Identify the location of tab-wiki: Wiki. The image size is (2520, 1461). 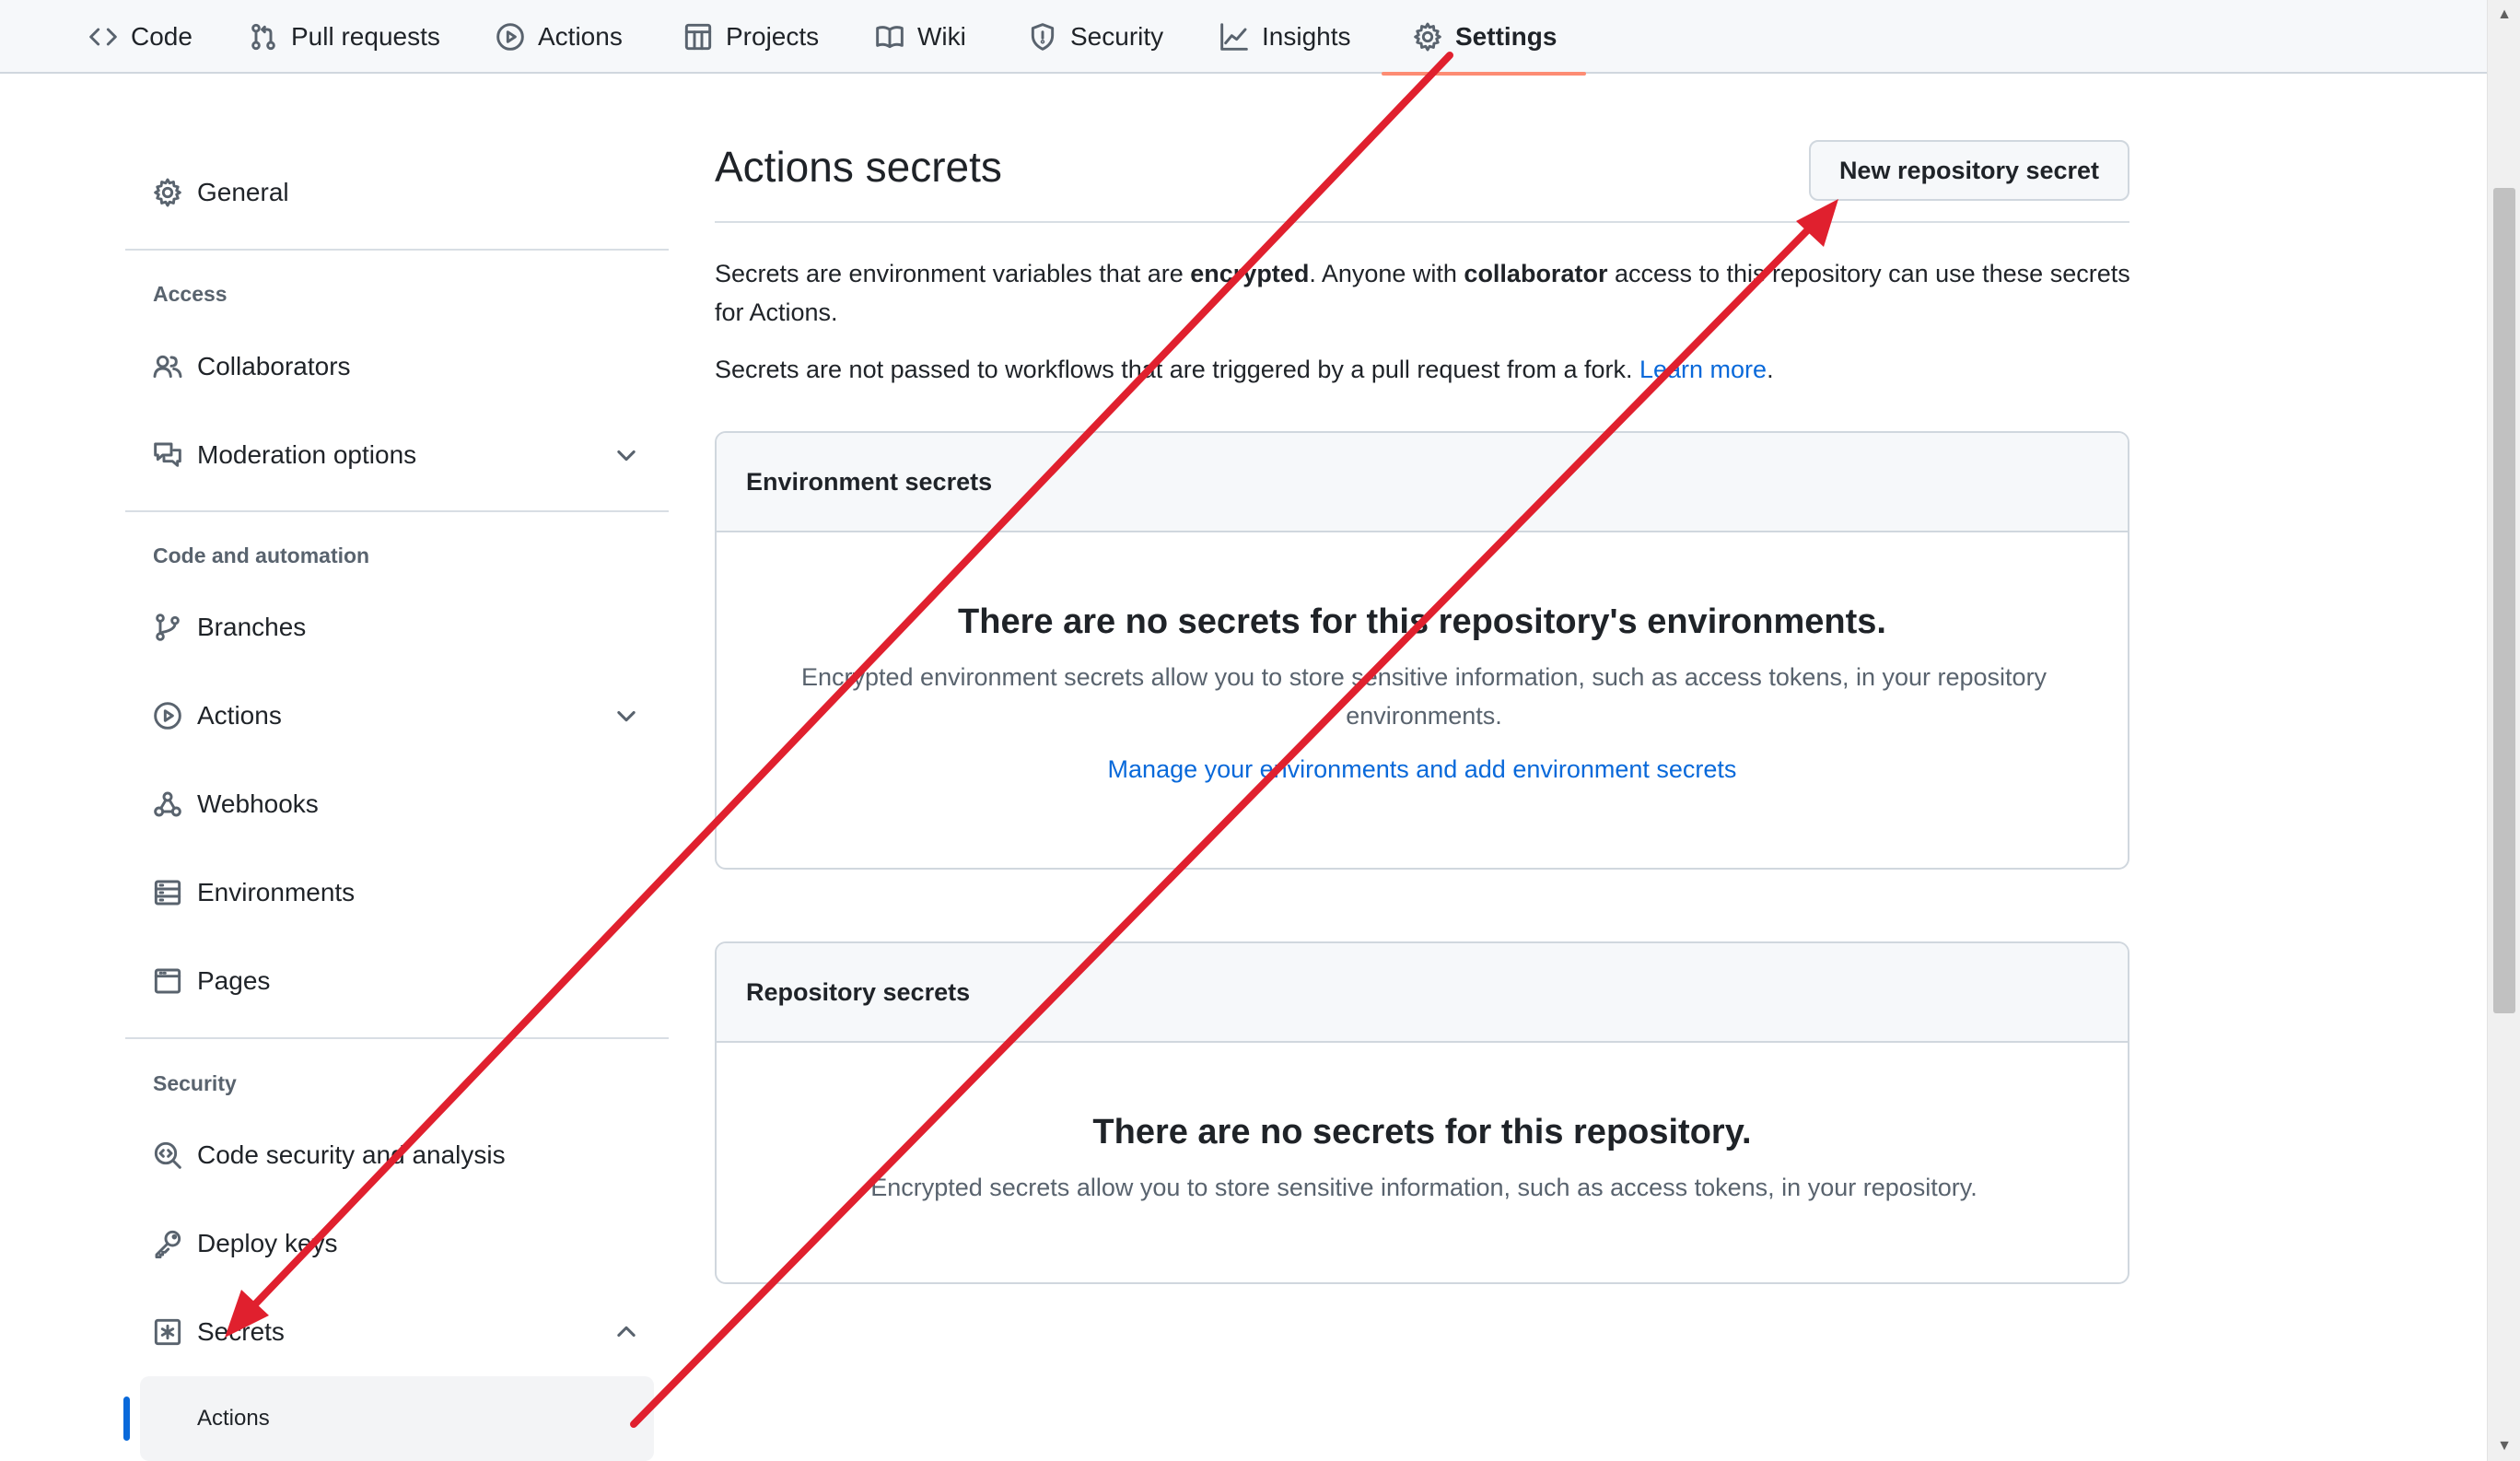
(920, 37).